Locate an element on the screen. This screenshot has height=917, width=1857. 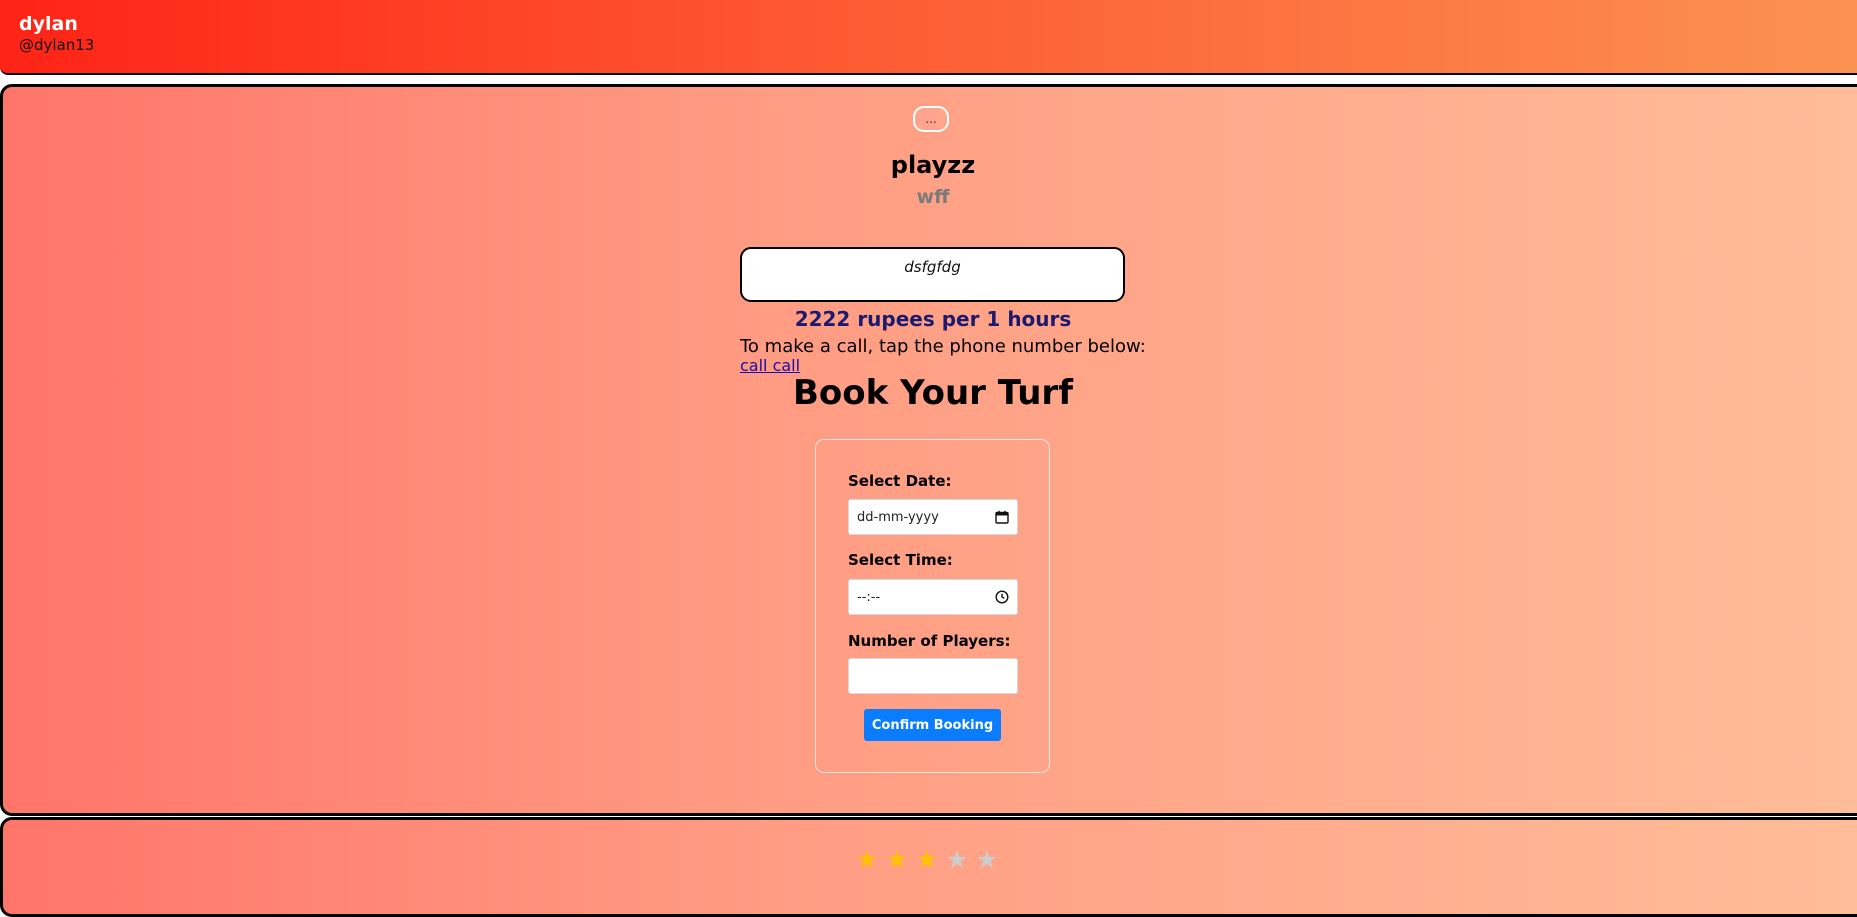
user-handle: @dylan13 is located at coordinates (57, 45).